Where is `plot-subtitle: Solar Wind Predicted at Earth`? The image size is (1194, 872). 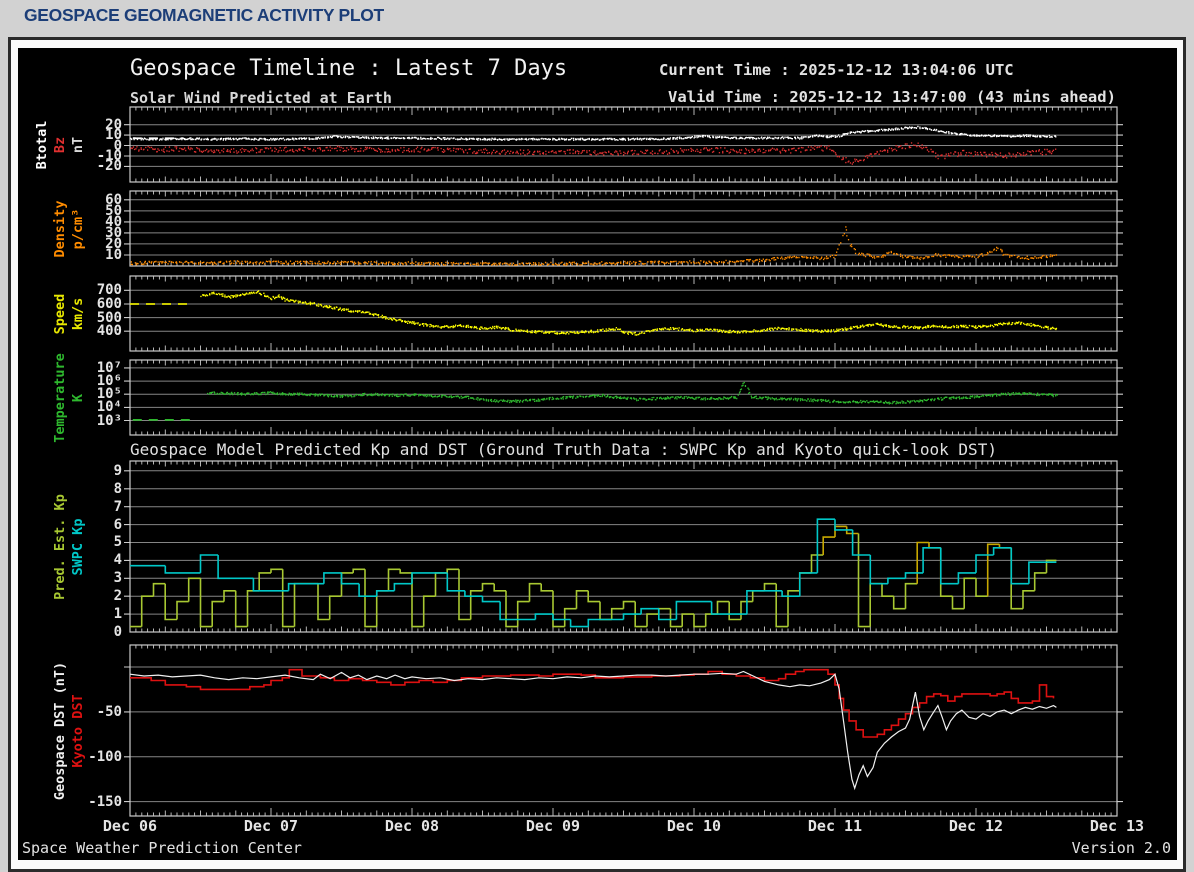
plot-subtitle: Solar Wind Predicted at Earth is located at coordinates (261, 98).